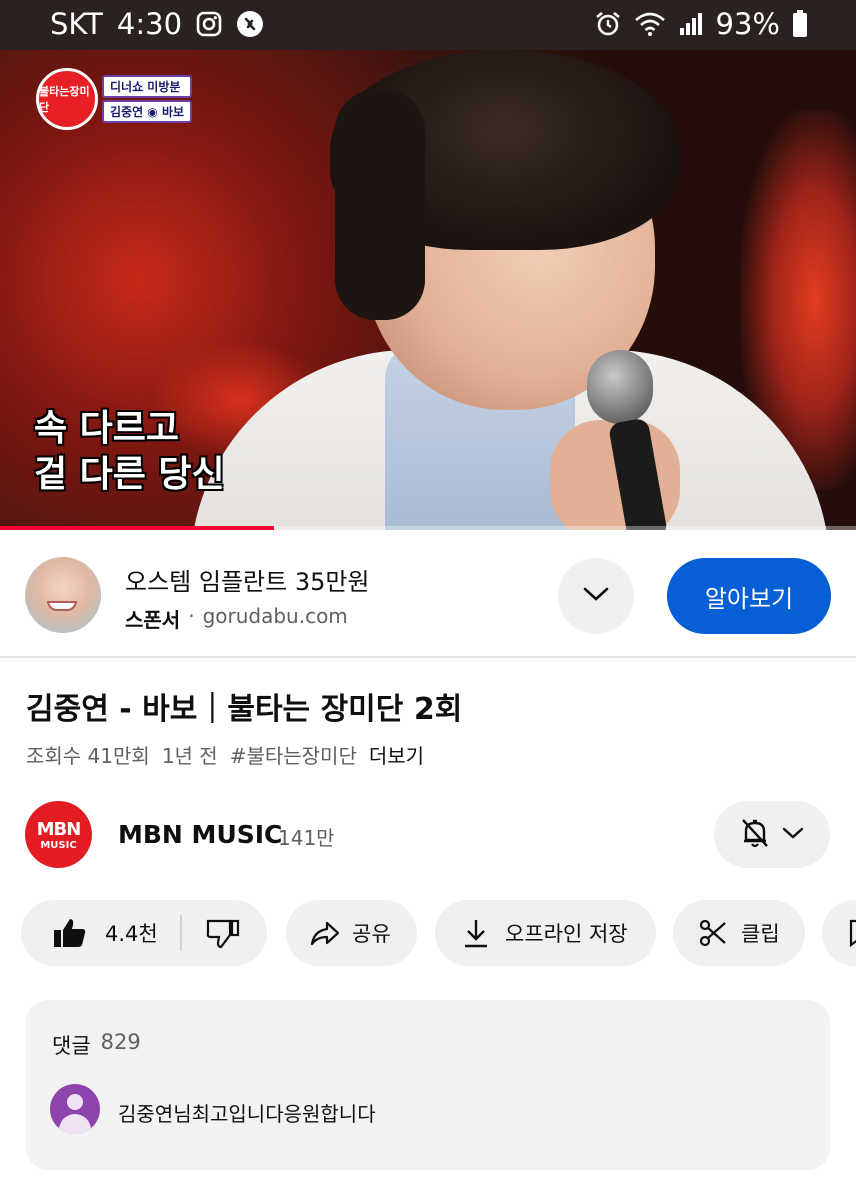  I want to click on thumbs-up-icon, so click(70, 933).